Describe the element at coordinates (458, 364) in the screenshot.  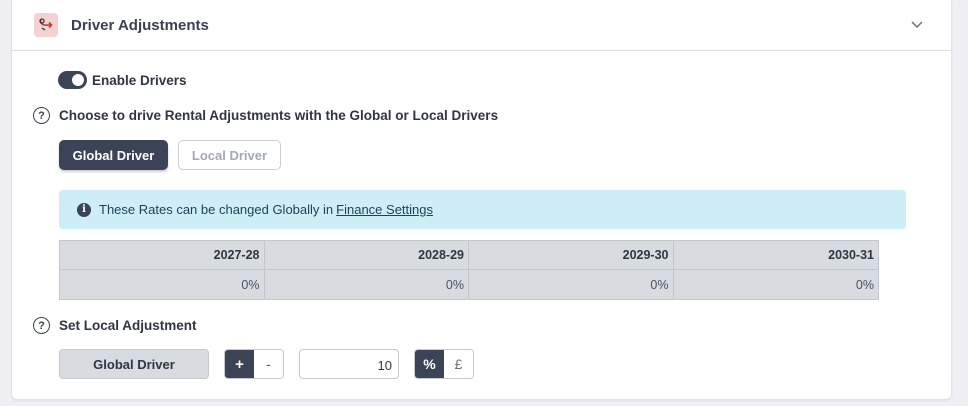
I see `pound-button: £` at that location.